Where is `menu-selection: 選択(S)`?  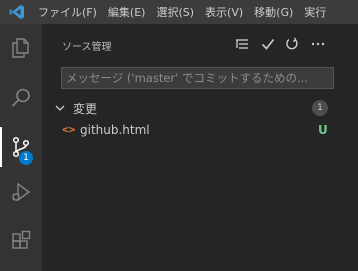
menu-selection: 選択(S) is located at coordinates (176, 12).